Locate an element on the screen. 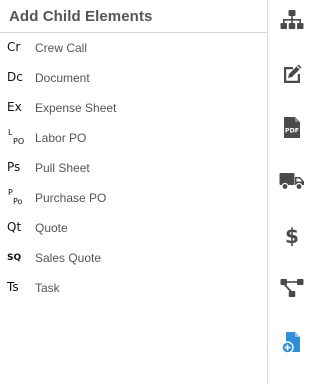 Image resolution: width=320 pixels, height=385 pixels. org-chart-icon is located at coordinates (292, 19).